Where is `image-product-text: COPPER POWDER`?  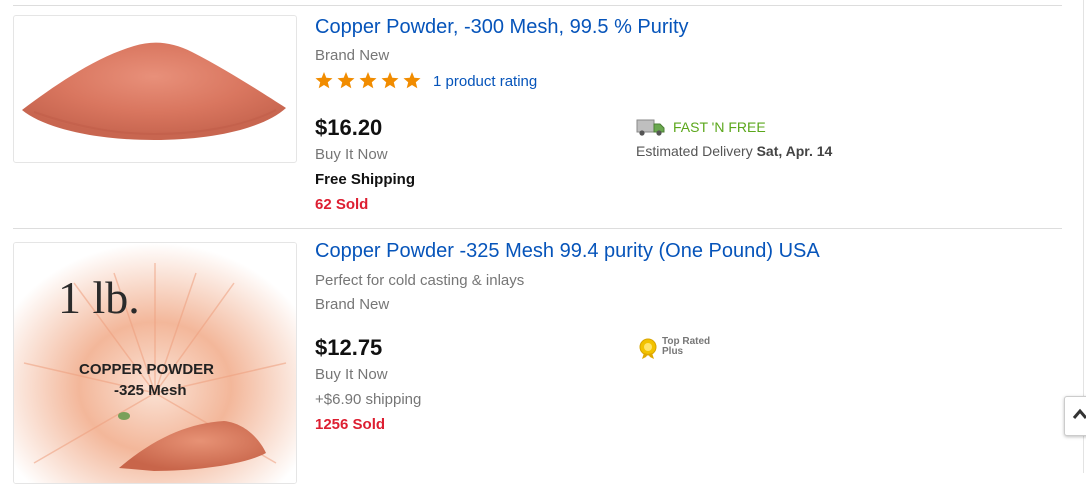
image-product-text: COPPER POWDER is located at coordinates (146, 369).